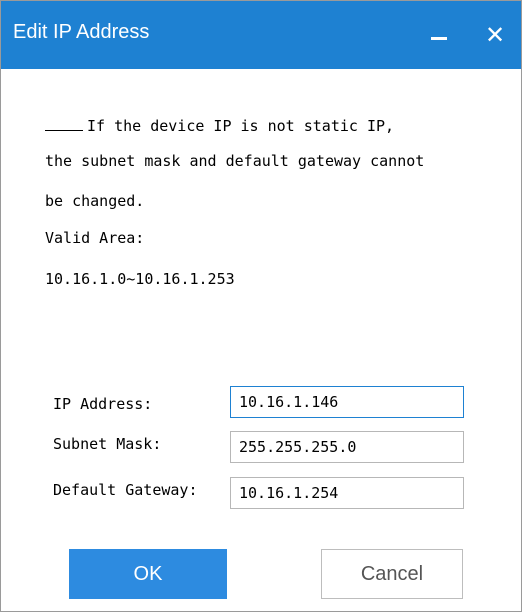 The image size is (522, 612). What do you see at coordinates (140, 279) in the screenshot?
I see `valid-area-range: 10.16.1.0~10.16.1.253` at bounding box center [140, 279].